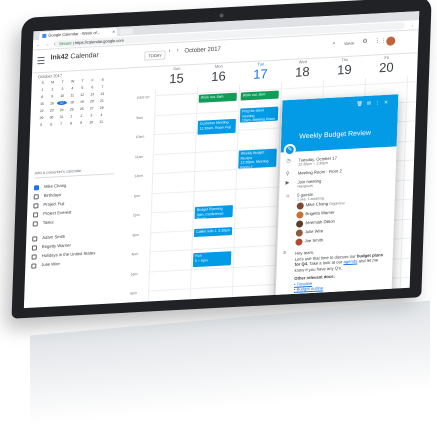 This screenshot has height=424, width=437. I want to click on mini-day: 27, so click(92, 108).